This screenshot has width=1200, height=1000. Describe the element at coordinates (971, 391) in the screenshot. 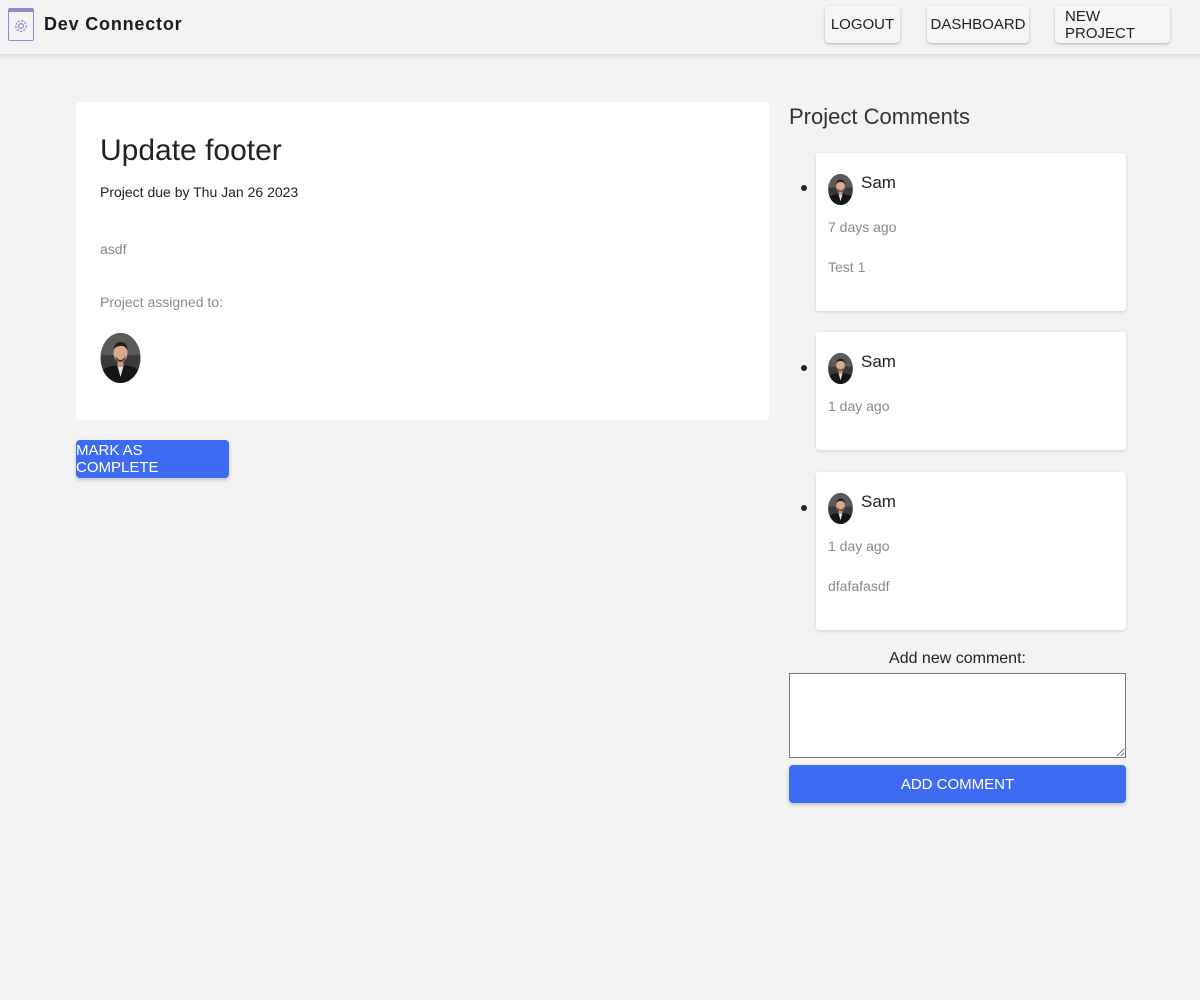

I see `comment-card: Sam 1 day ago` at that location.